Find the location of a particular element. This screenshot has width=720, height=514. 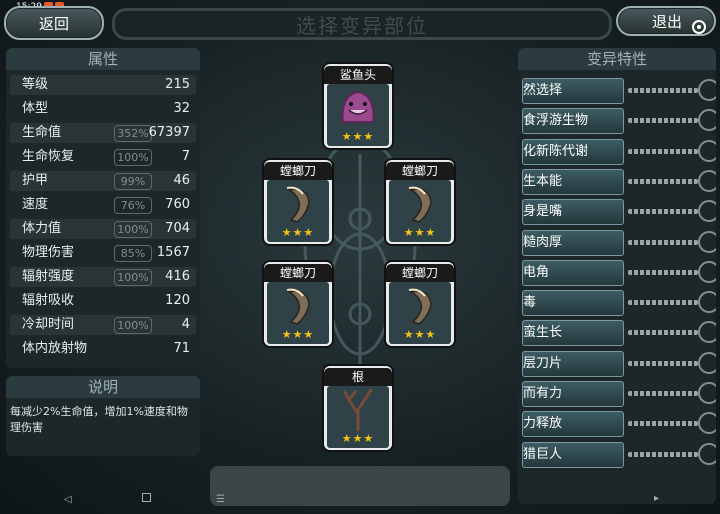

attribute-row: 辐射强度 100% 416 is located at coordinates (103, 277).